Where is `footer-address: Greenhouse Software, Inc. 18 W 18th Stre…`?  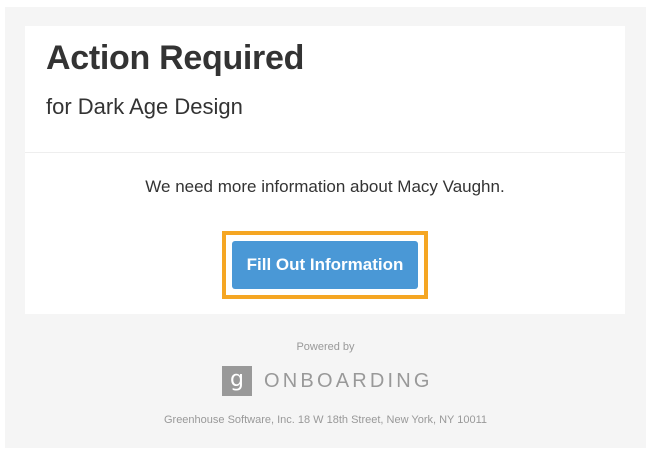 footer-address: Greenhouse Software, Inc. 18 W 18th Stre… is located at coordinates (325, 420).